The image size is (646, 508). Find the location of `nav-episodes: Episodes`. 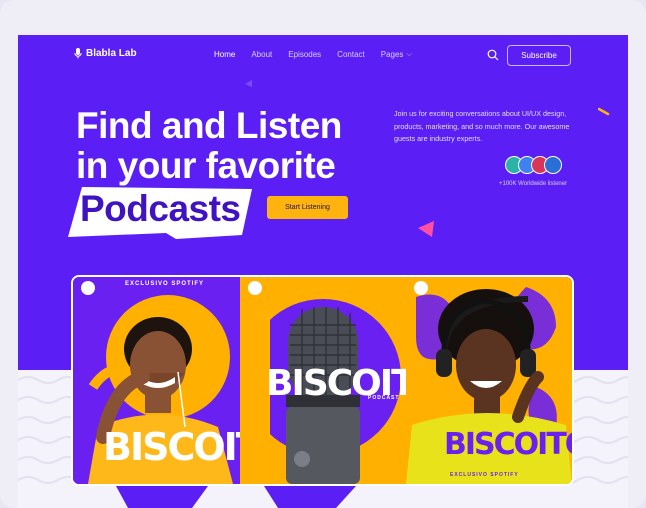

nav-episodes: Episodes is located at coordinates (304, 54).